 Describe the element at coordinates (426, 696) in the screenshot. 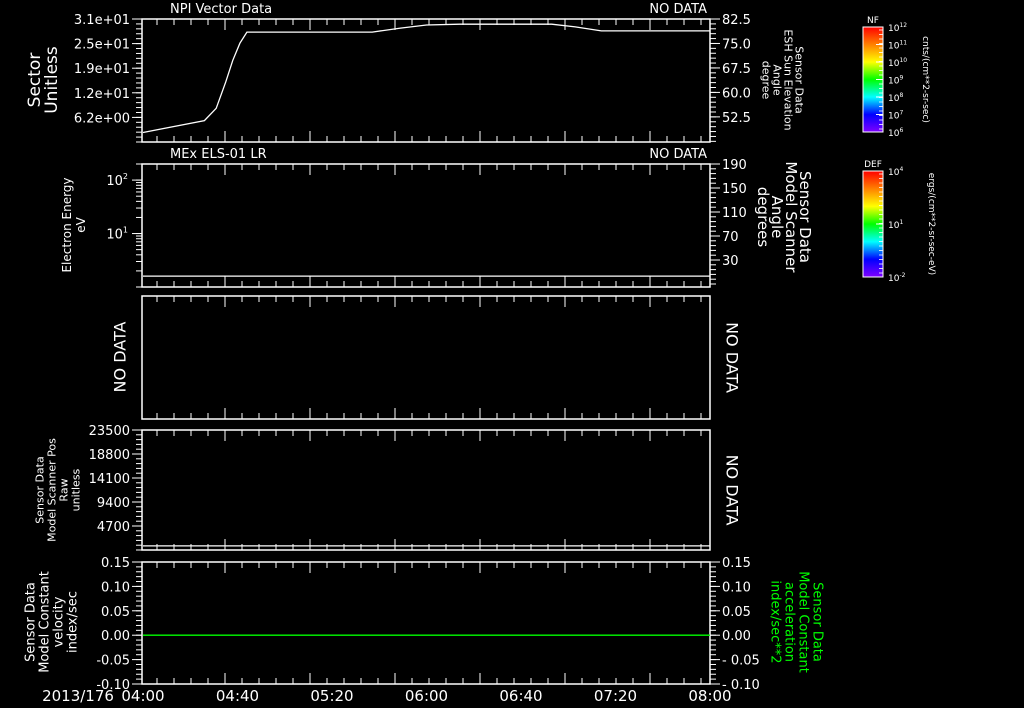

I see `x-tick-label: 06:00` at that location.